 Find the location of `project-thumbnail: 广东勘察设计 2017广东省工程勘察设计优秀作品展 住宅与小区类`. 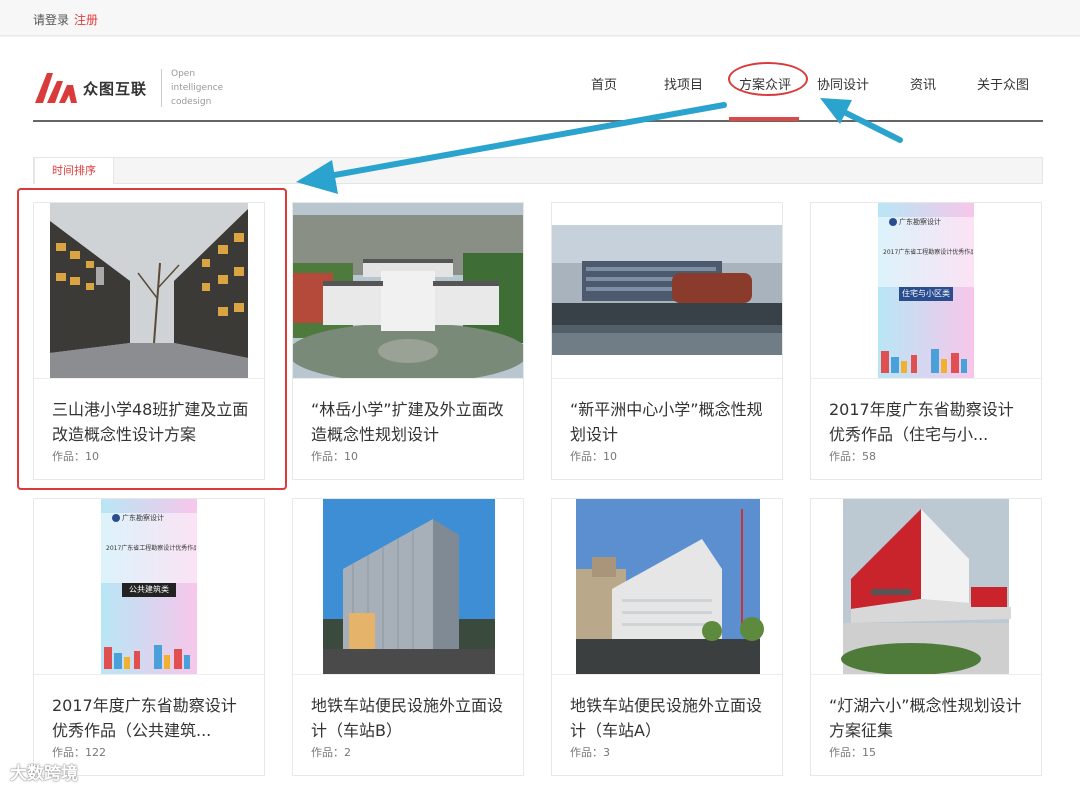

project-thumbnail: 广东勘察设计 2017广东省工程勘察设计优秀作品展 住宅与小区类 is located at coordinates (926, 290).